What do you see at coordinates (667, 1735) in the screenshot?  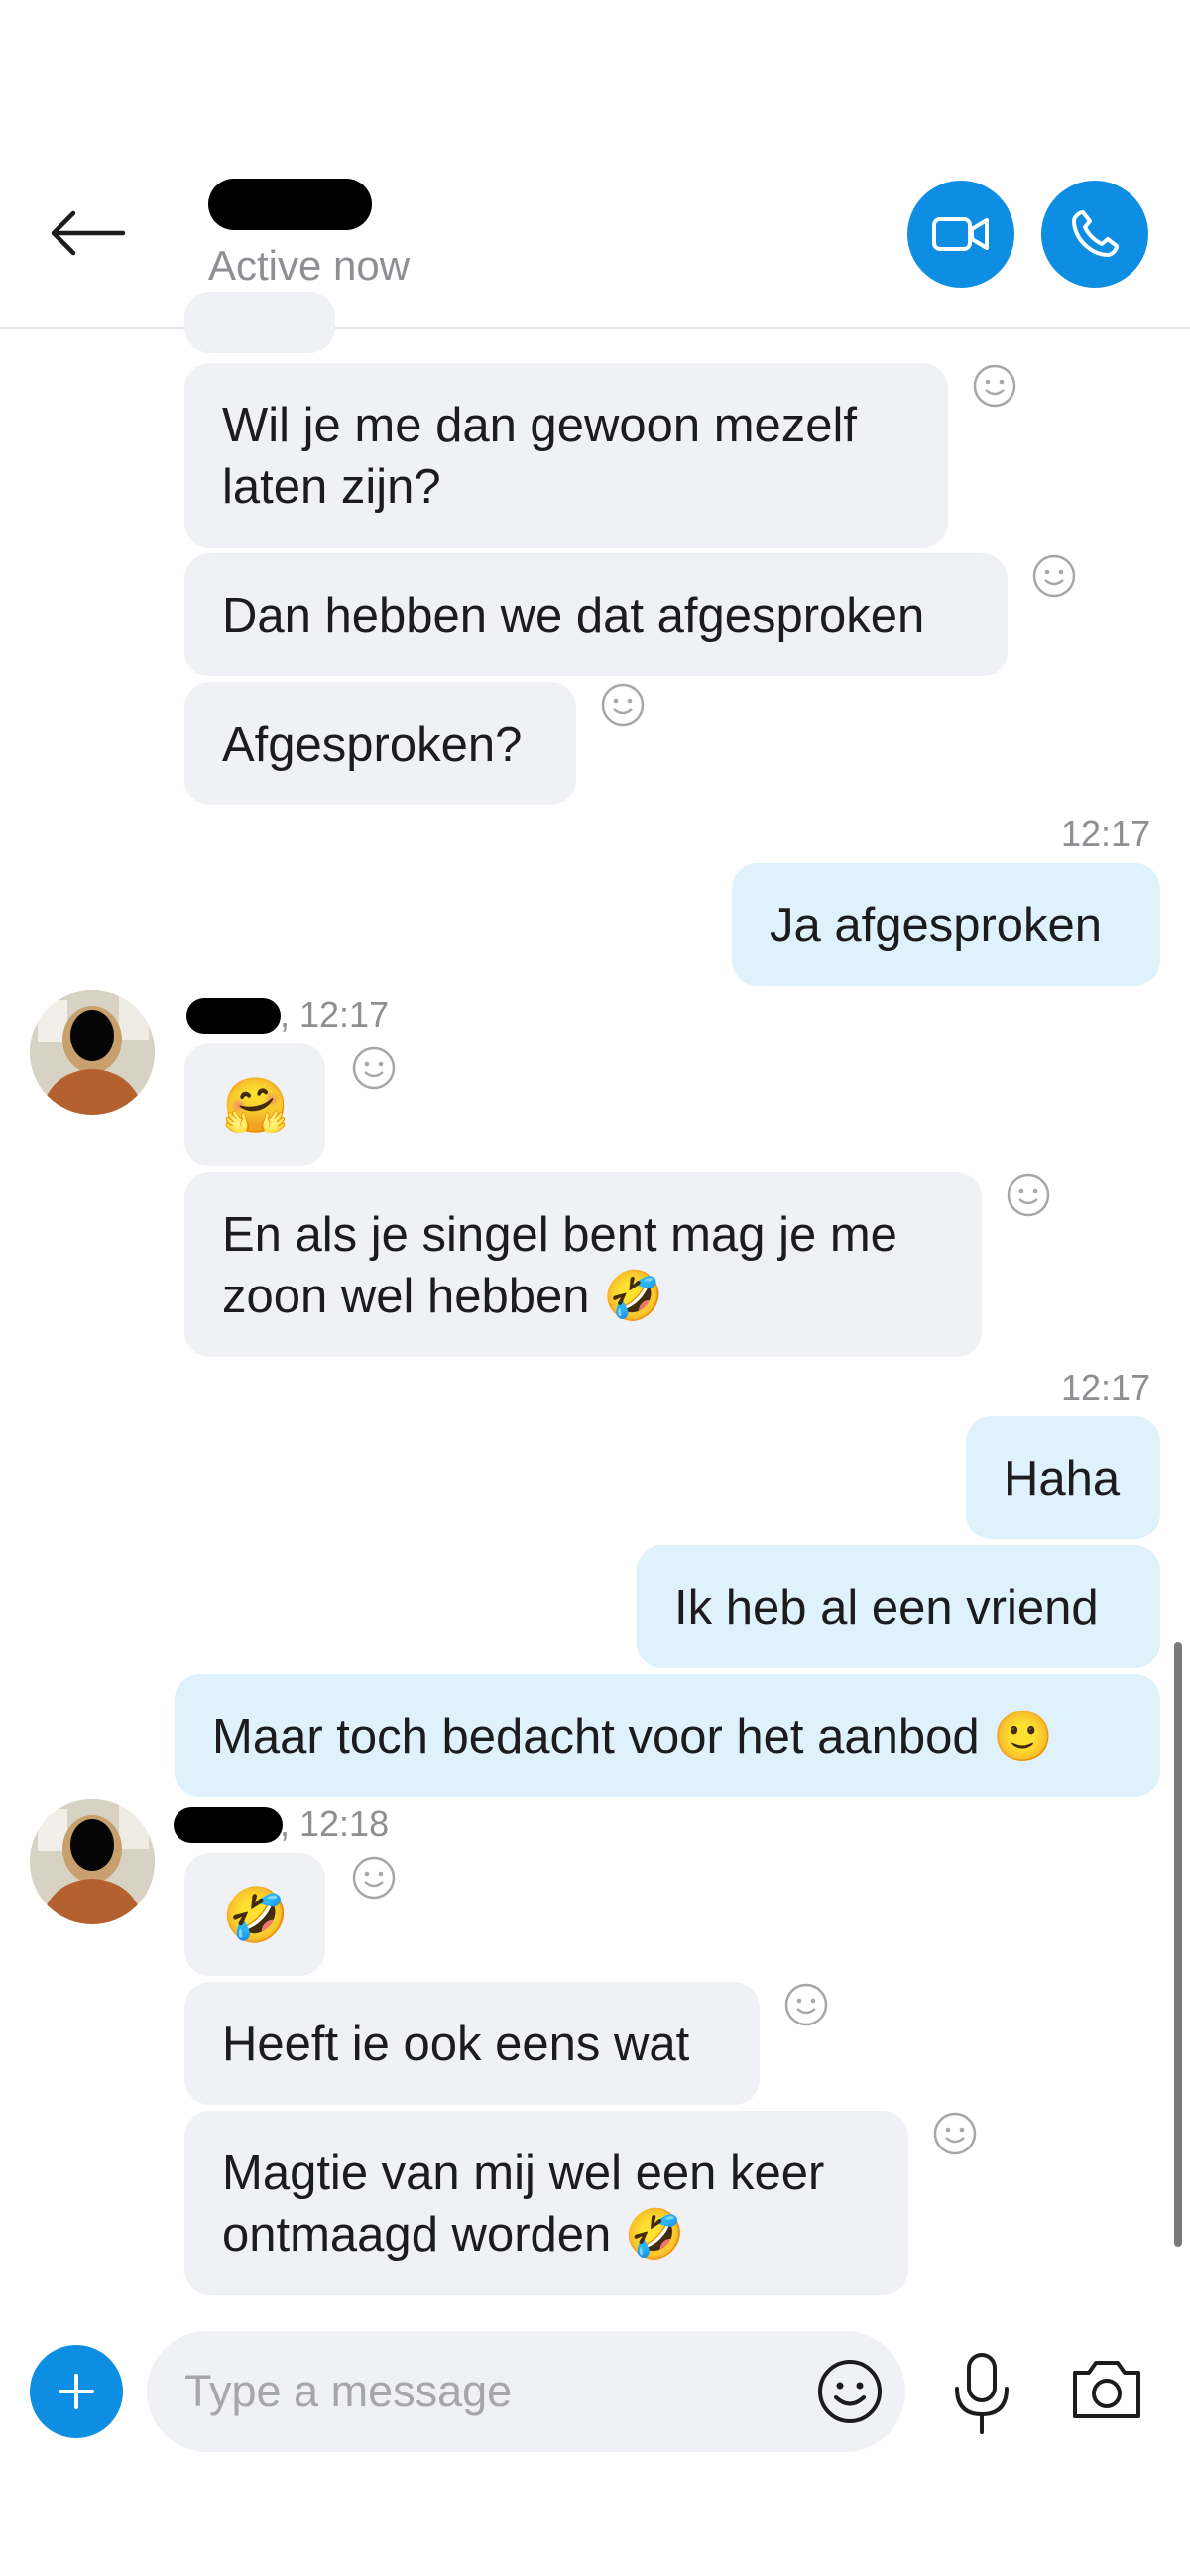 I see `outgoing-message: Maar toch bedacht voor het aanbod 🙂` at bounding box center [667, 1735].